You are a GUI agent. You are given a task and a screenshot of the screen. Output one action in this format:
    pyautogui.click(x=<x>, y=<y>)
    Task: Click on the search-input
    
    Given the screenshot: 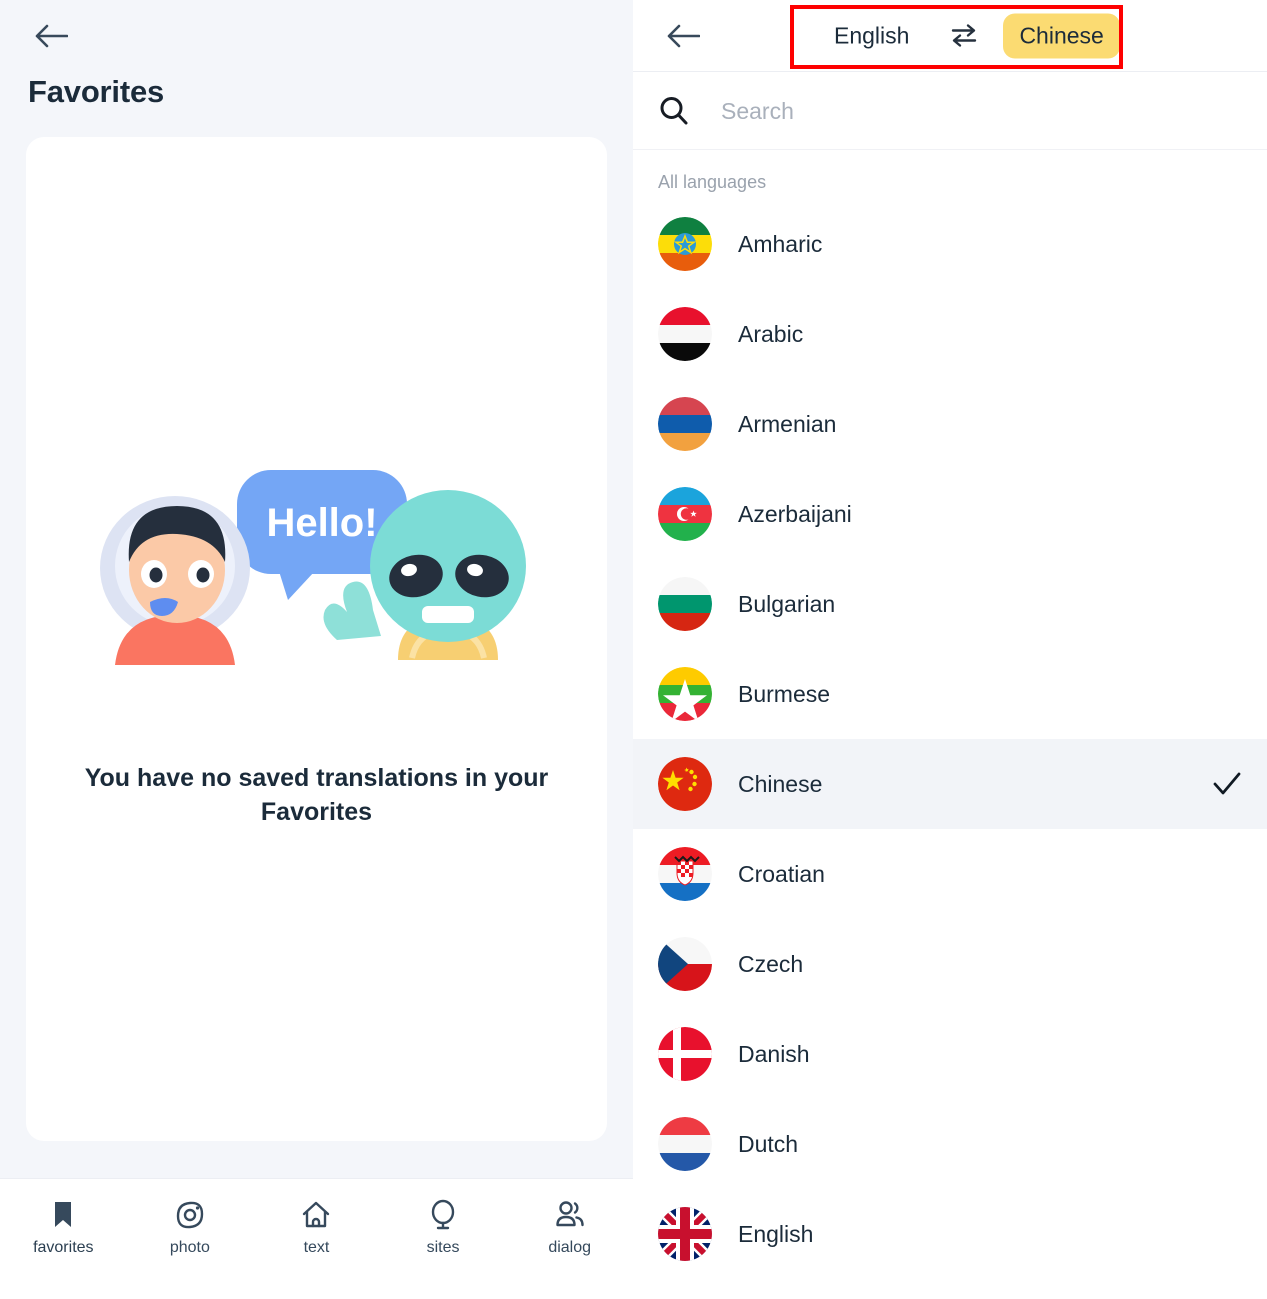 What is the action you would take?
    pyautogui.click(x=971, y=111)
    